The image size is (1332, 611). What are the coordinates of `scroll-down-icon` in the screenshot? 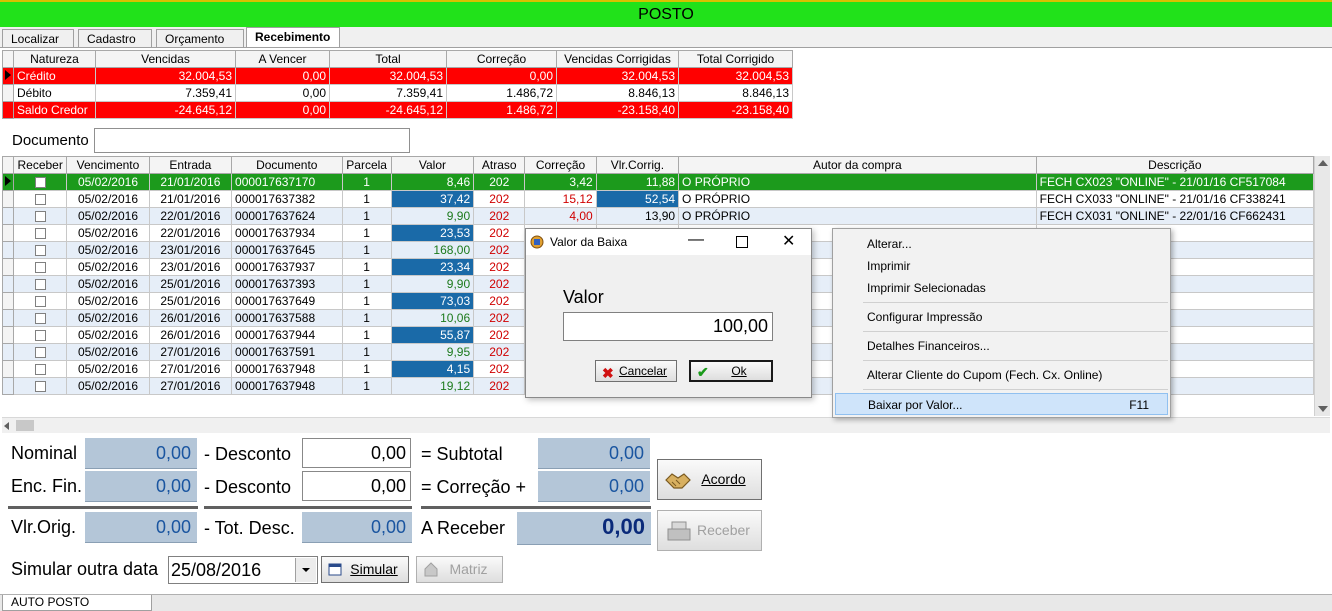 It's located at (1323, 409).